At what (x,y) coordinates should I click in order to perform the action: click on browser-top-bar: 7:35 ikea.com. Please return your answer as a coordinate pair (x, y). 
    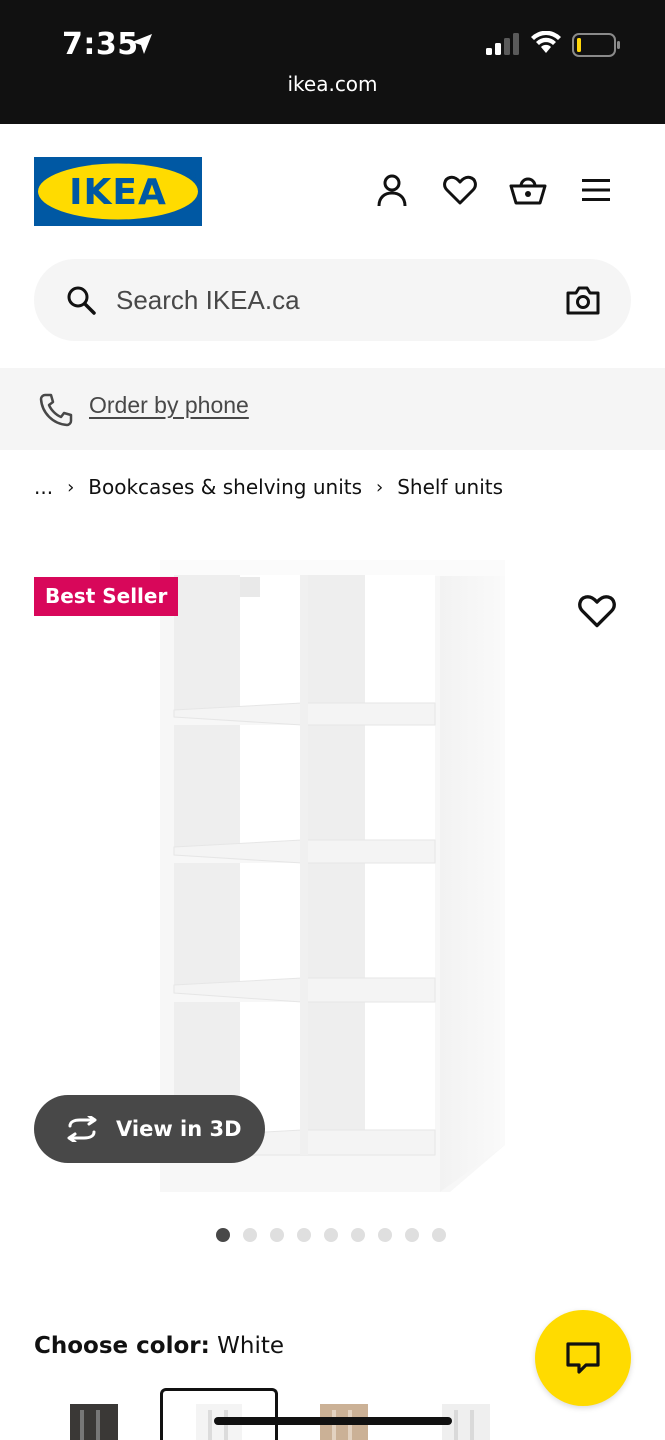
    Looking at the image, I should click on (332, 62).